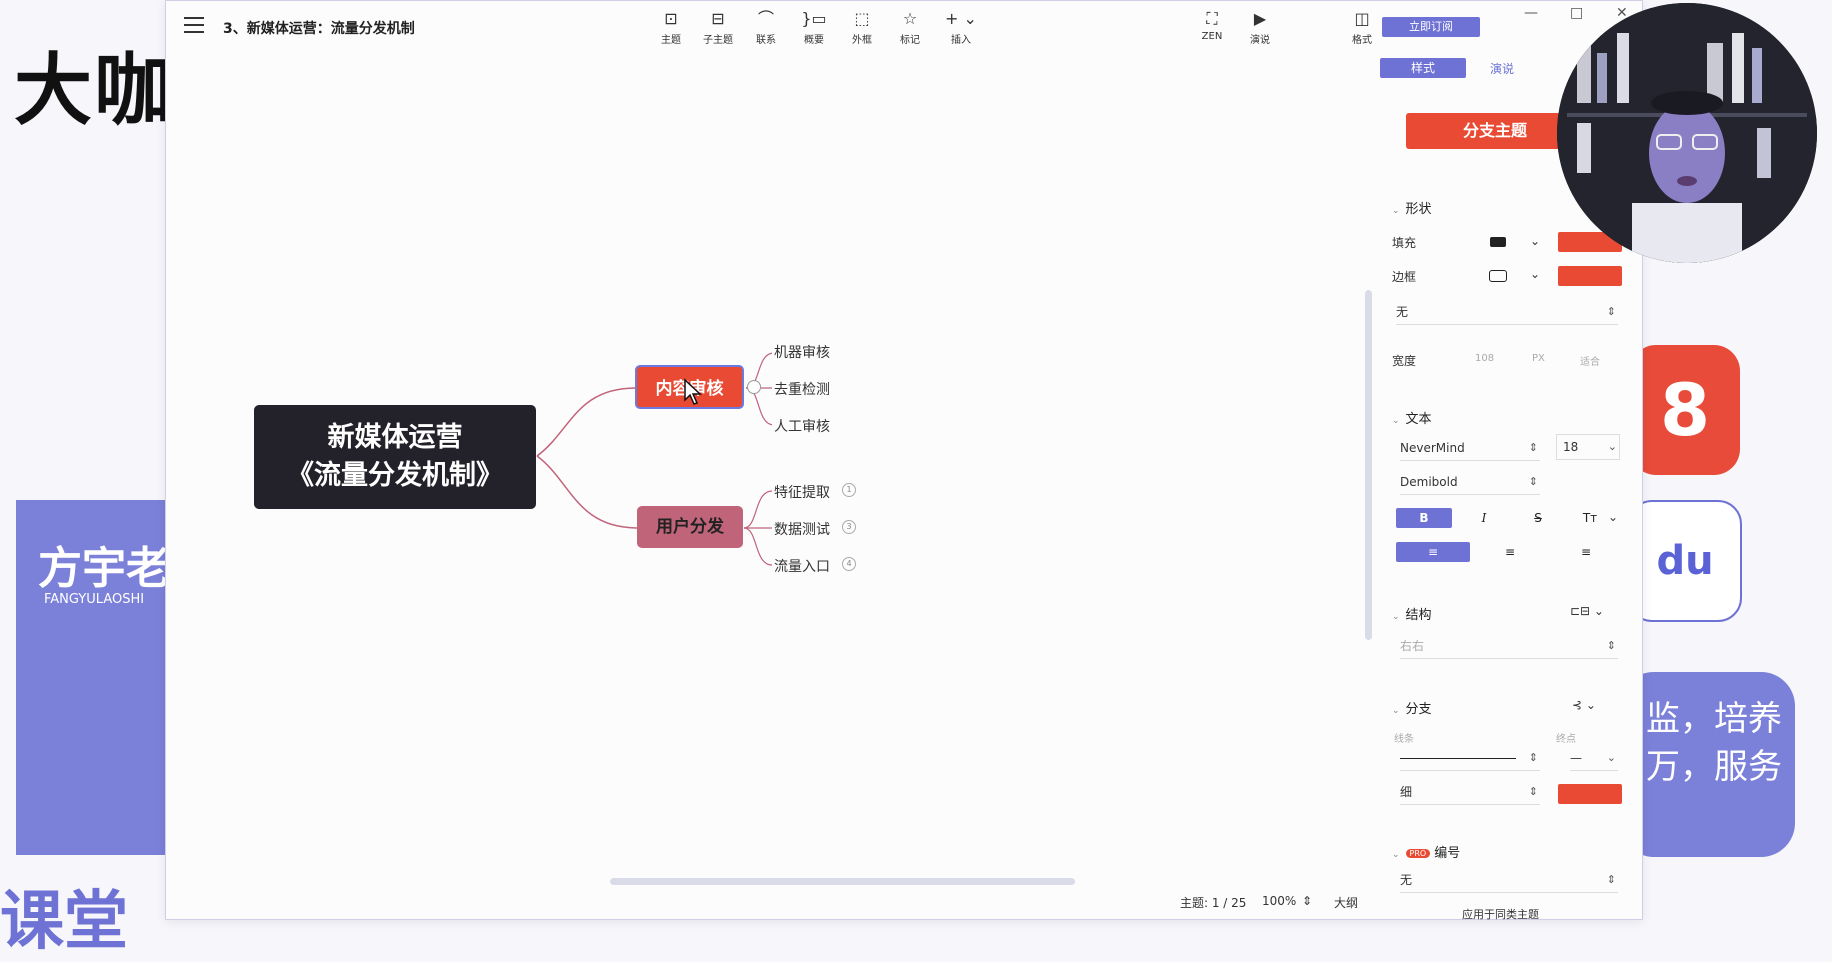 This screenshot has width=1832, height=962. Describe the element at coordinates (802, 492) in the screenshot. I see `subtopic-feature-extraction: 特征提取` at that location.